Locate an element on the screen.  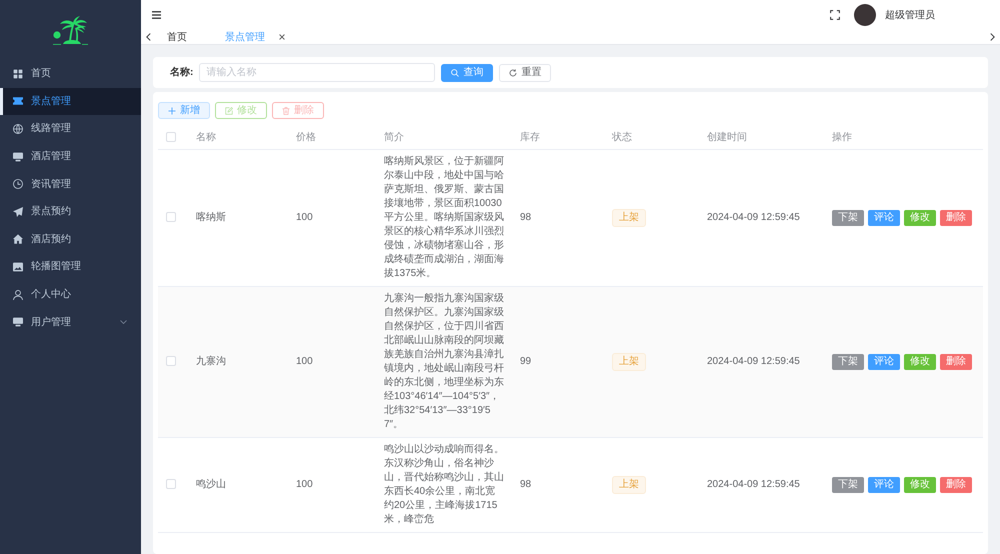
sidebar-item: 个人中心 is located at coordinates (70, 294).